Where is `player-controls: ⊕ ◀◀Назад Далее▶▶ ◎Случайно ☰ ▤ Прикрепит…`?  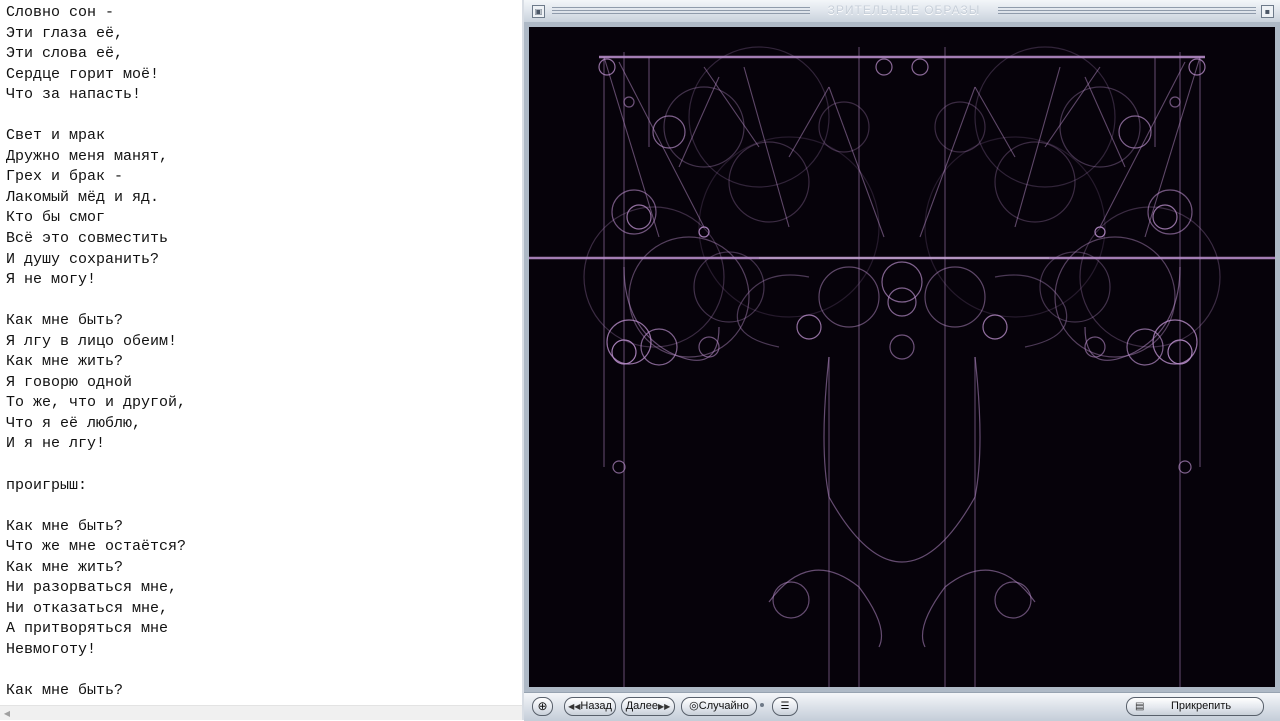 player-controls: ⊕ ◀◀Назад Далее▶▶ ◎Случайно ☰ ▤ Прикрепит… is located at coordinates (902, 706).